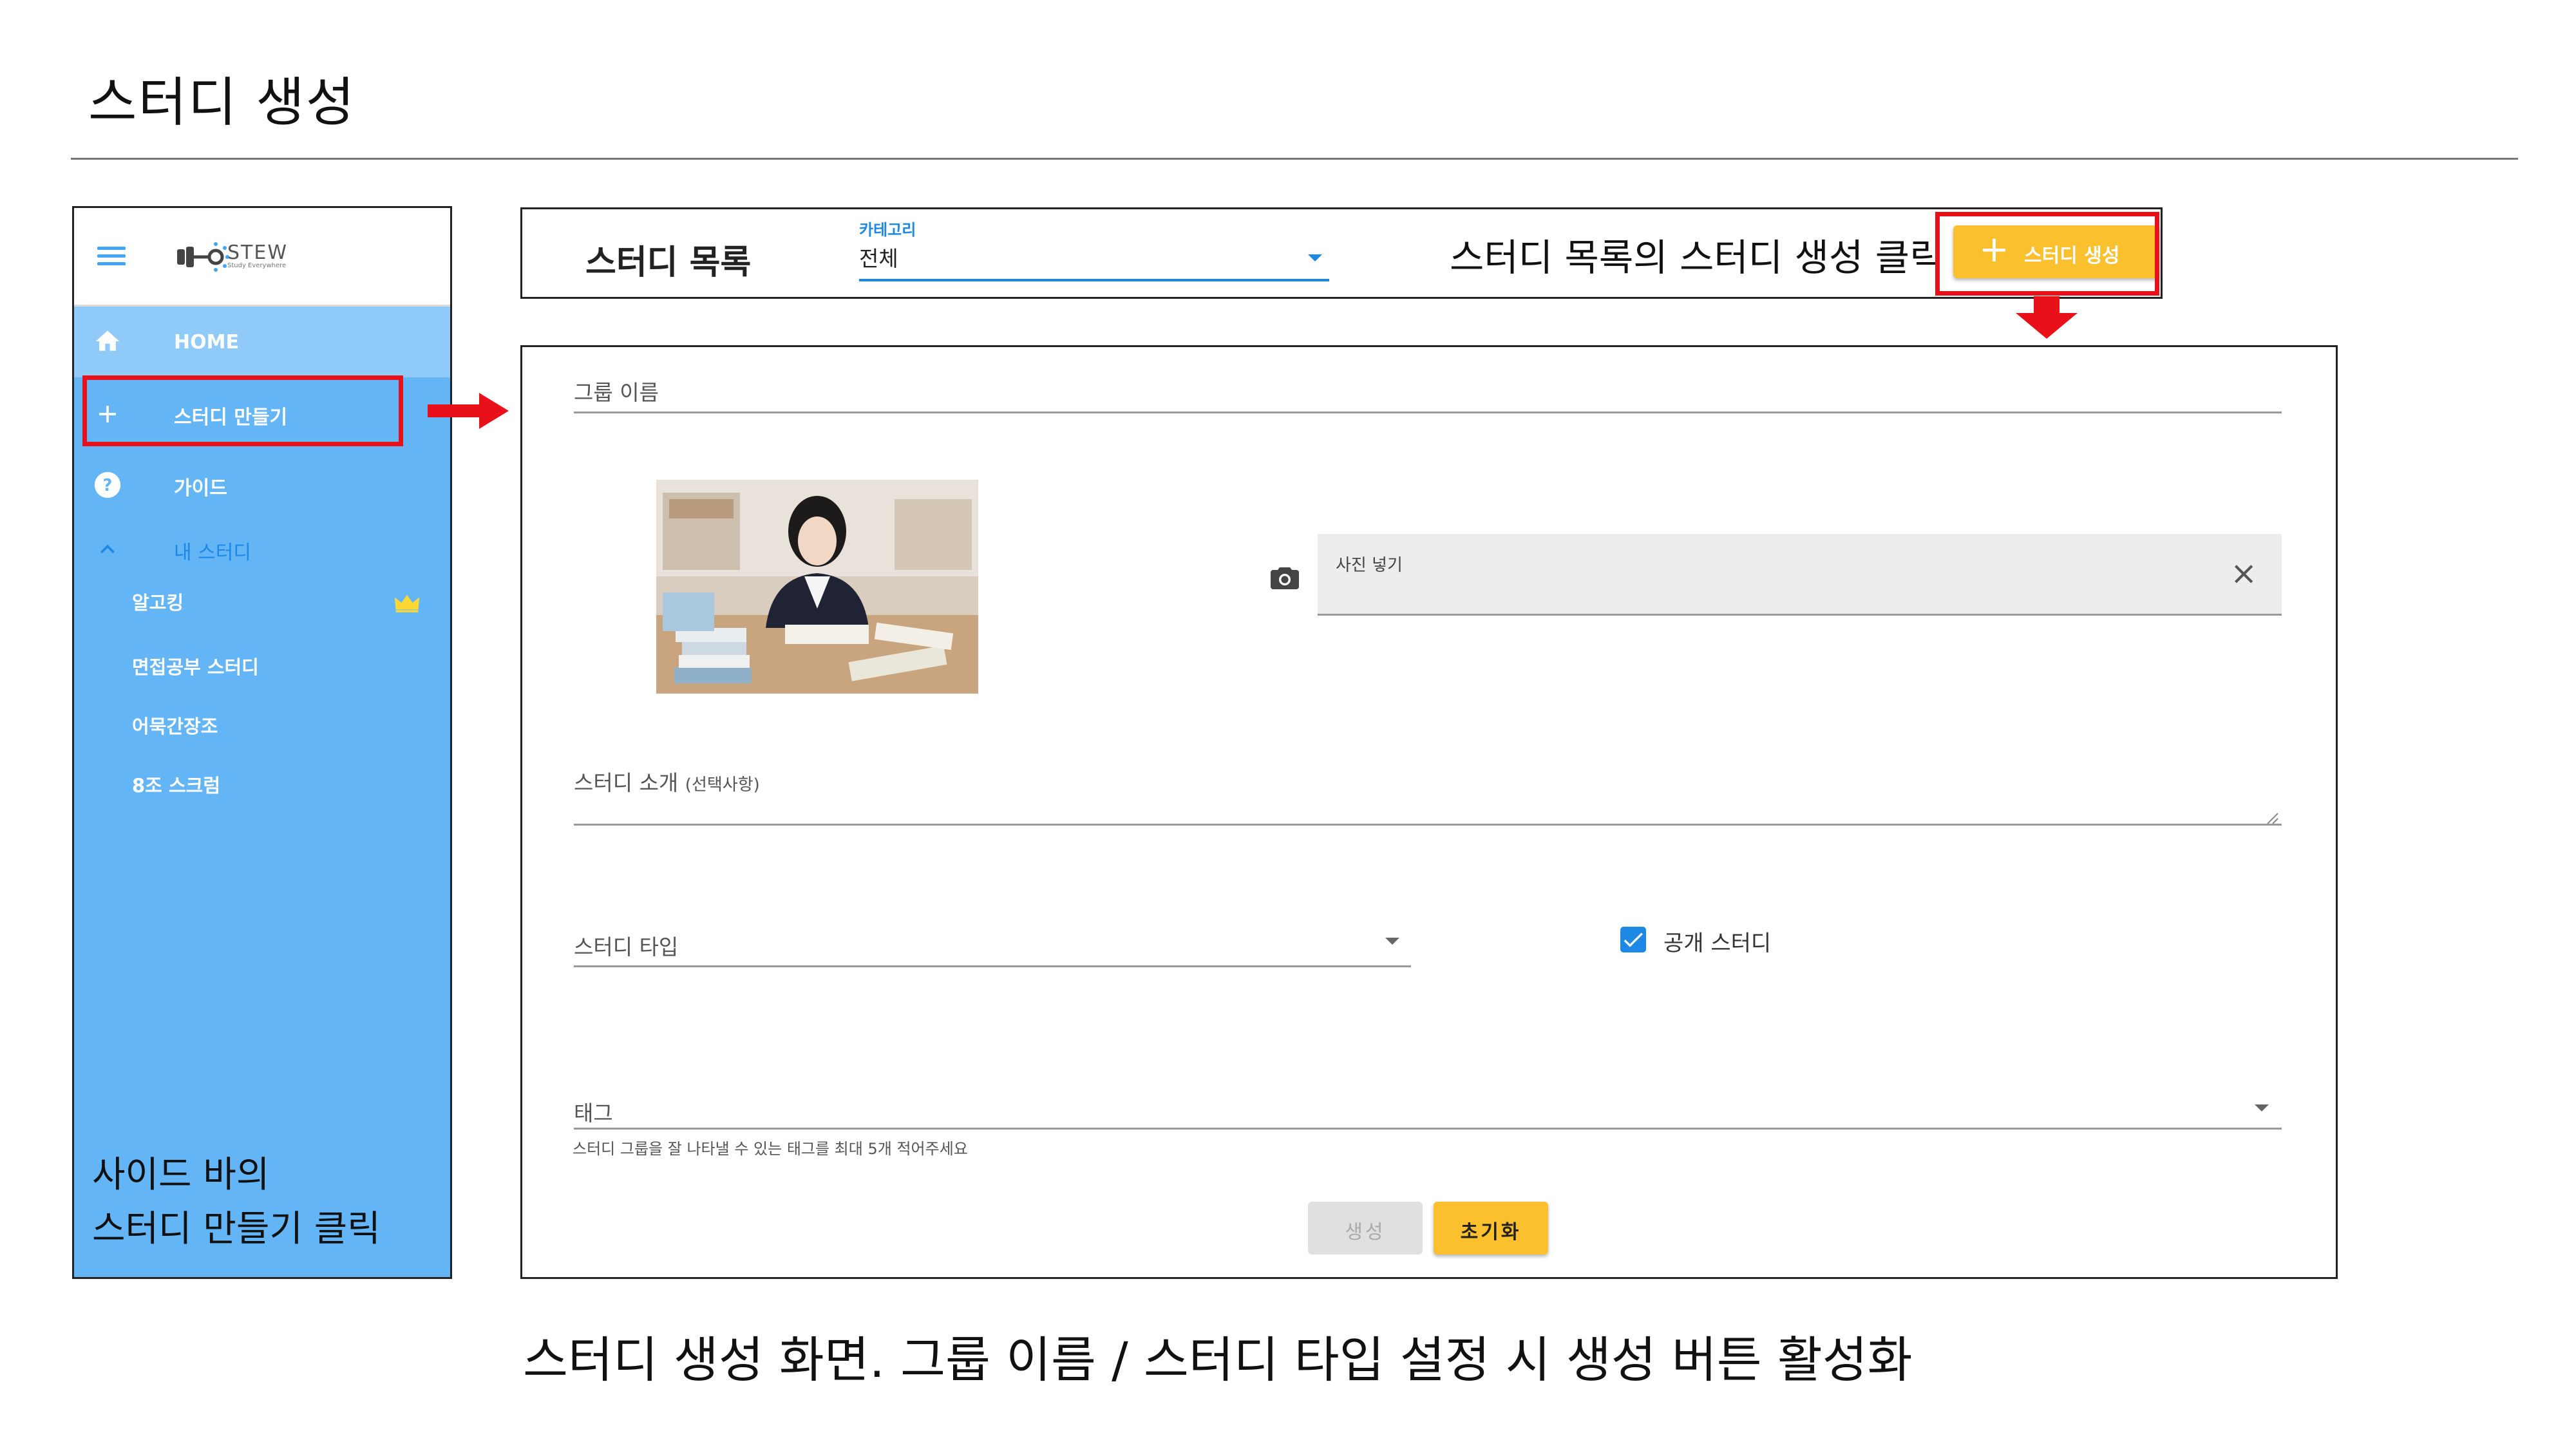  I want to click on create-button-label: 생성, so click(1366, 1232).